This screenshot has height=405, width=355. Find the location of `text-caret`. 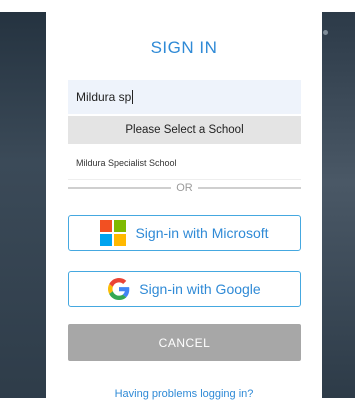

text-caret is located at coordinates (133, 97).